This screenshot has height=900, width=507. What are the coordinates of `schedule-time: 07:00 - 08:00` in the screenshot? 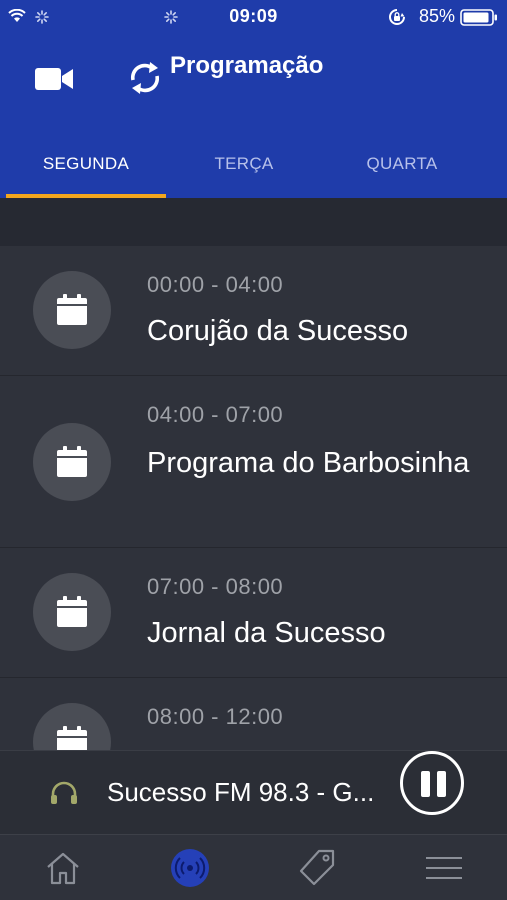 It's located at (215, 586).